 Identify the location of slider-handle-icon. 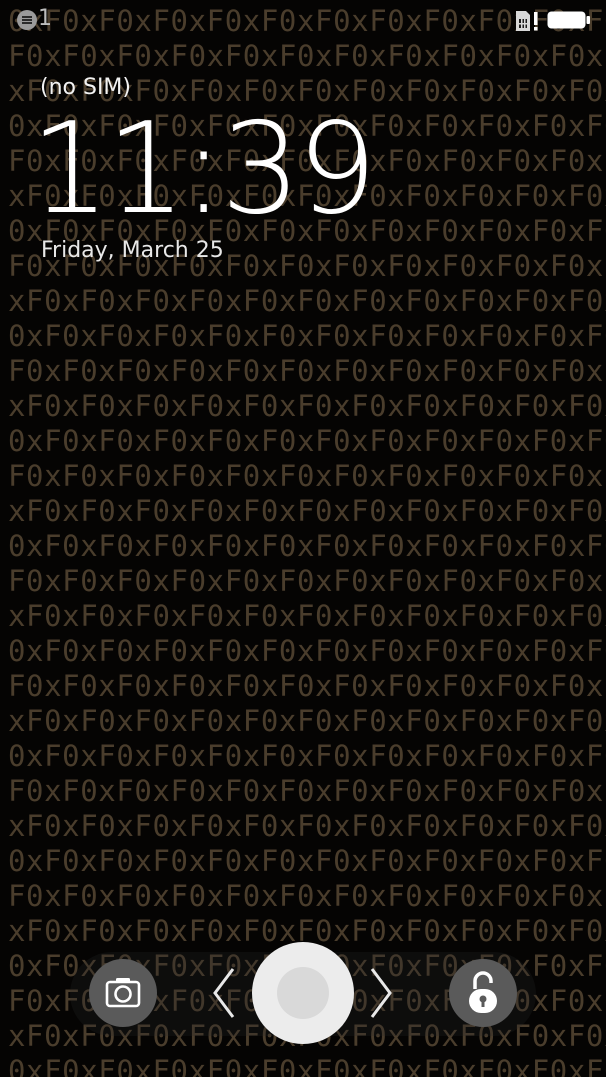
(303, 993).